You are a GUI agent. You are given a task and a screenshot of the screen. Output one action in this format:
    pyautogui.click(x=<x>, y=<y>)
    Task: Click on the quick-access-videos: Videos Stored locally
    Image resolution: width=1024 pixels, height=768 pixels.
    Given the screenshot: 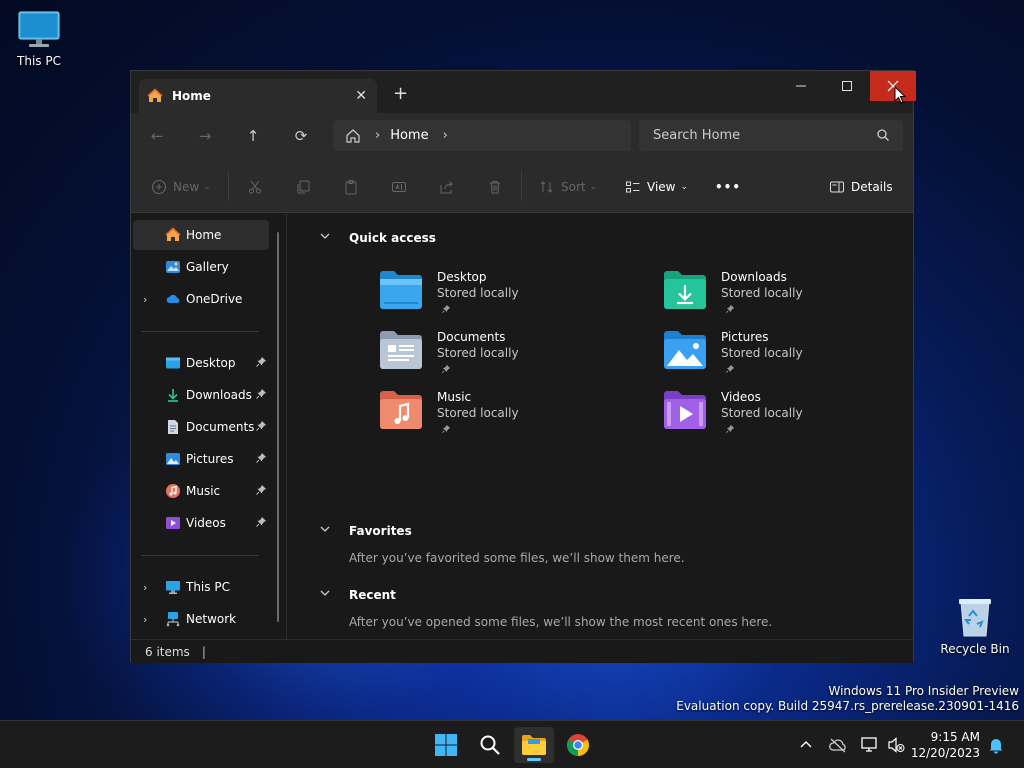 What is the action you would take?
    pyautogui.click(x=783, y=416)
    